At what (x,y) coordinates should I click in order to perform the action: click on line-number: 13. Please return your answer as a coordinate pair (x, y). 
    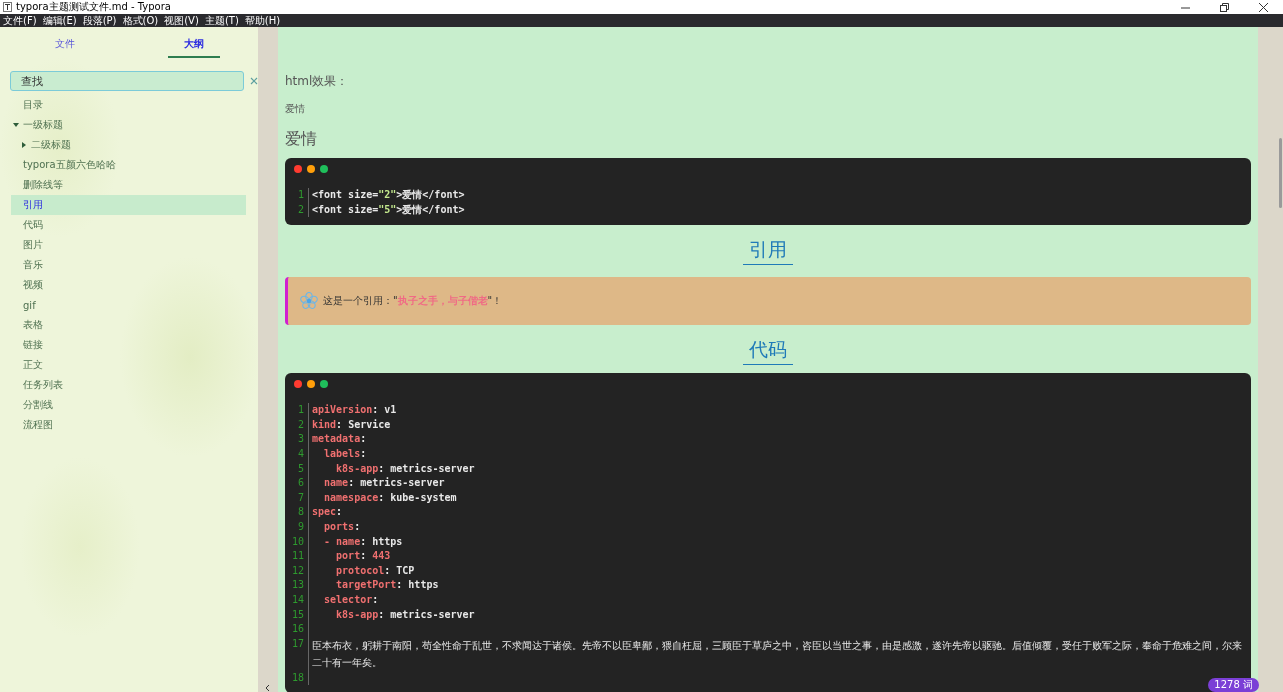
    Looking at the image, I should click on (297, 585).